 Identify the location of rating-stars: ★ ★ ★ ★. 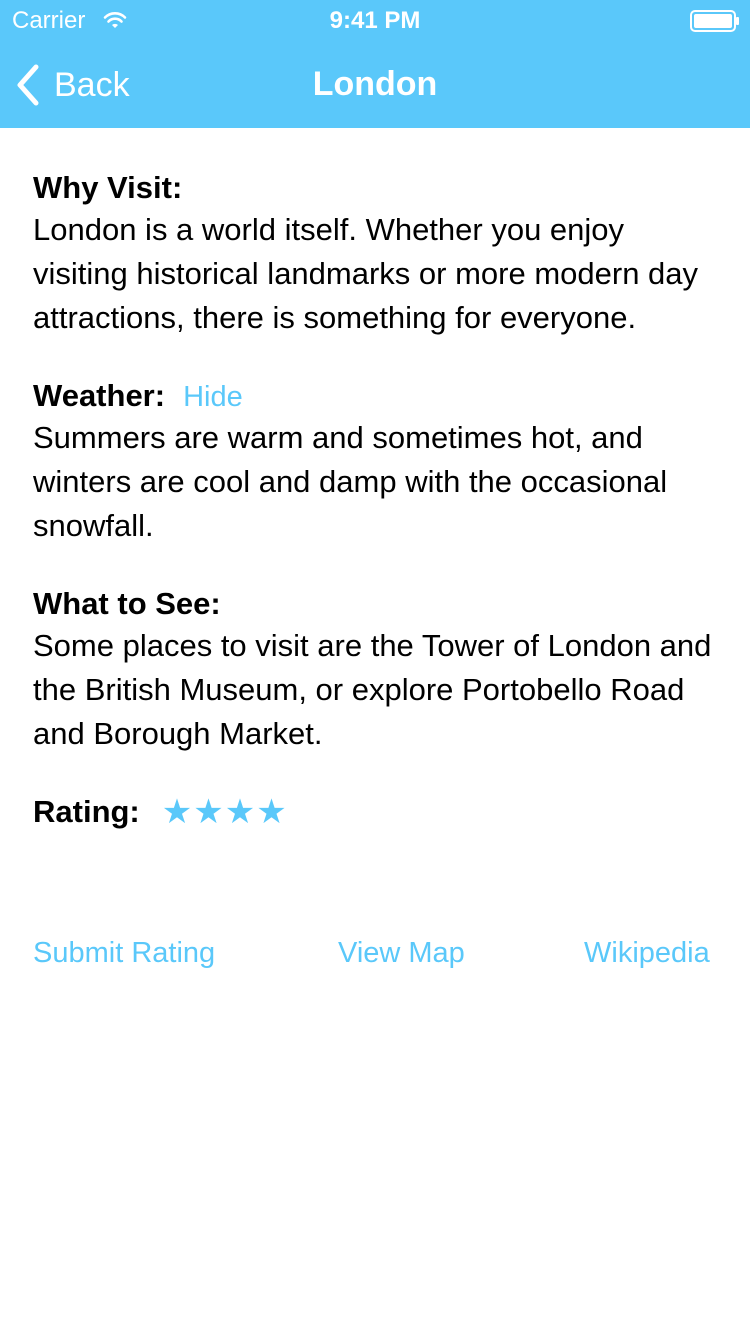
(225, 812).